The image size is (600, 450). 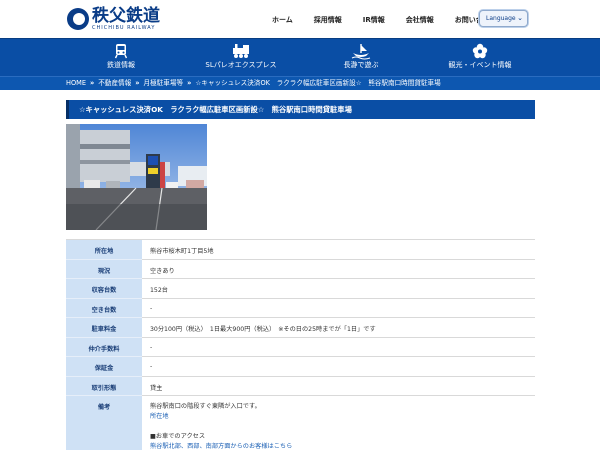 What do you see at coordinates (241, 51) in the screenshot?
I see `steam-locomotive-icon` at bounding box center [241, 51].